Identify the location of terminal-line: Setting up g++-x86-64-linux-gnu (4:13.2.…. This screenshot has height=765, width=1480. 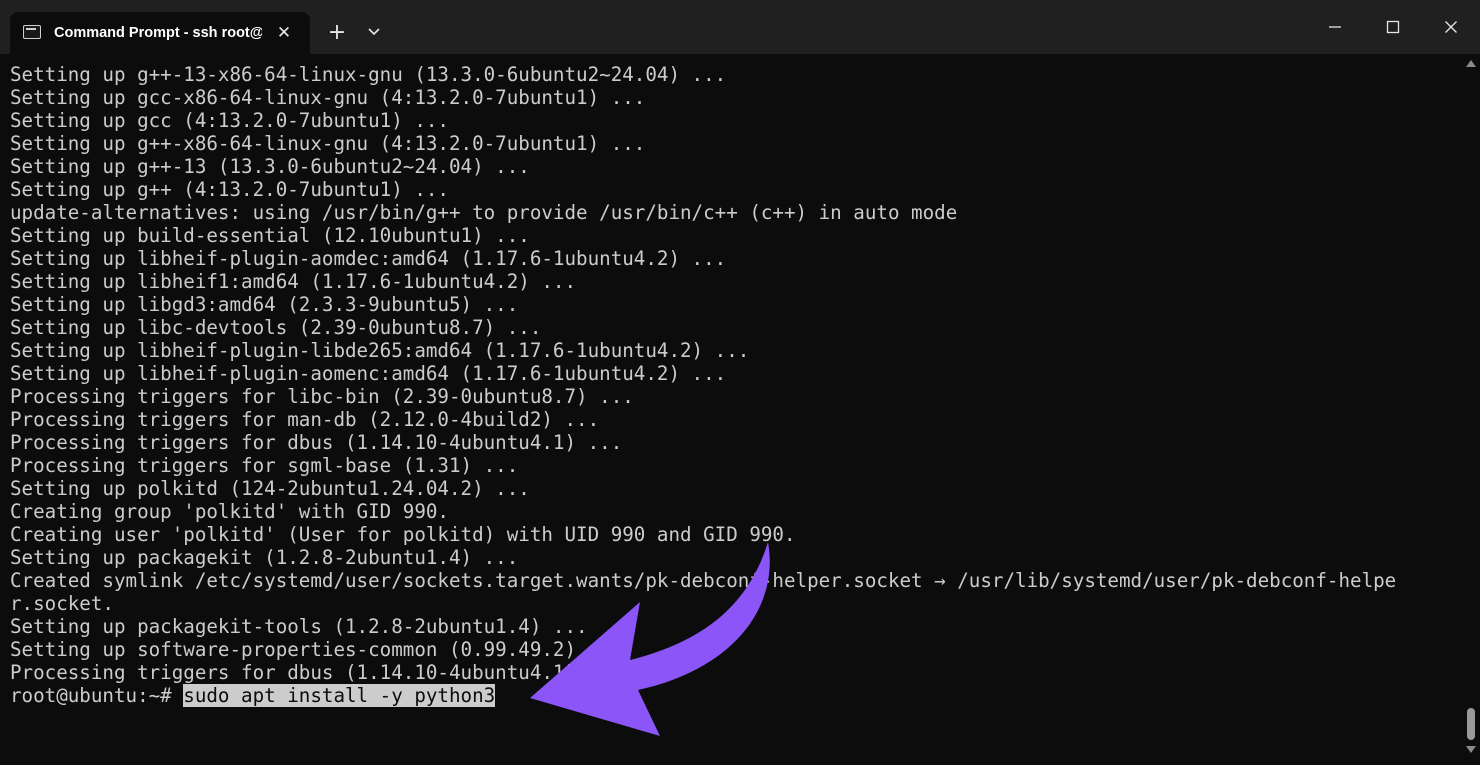
(328, 143).